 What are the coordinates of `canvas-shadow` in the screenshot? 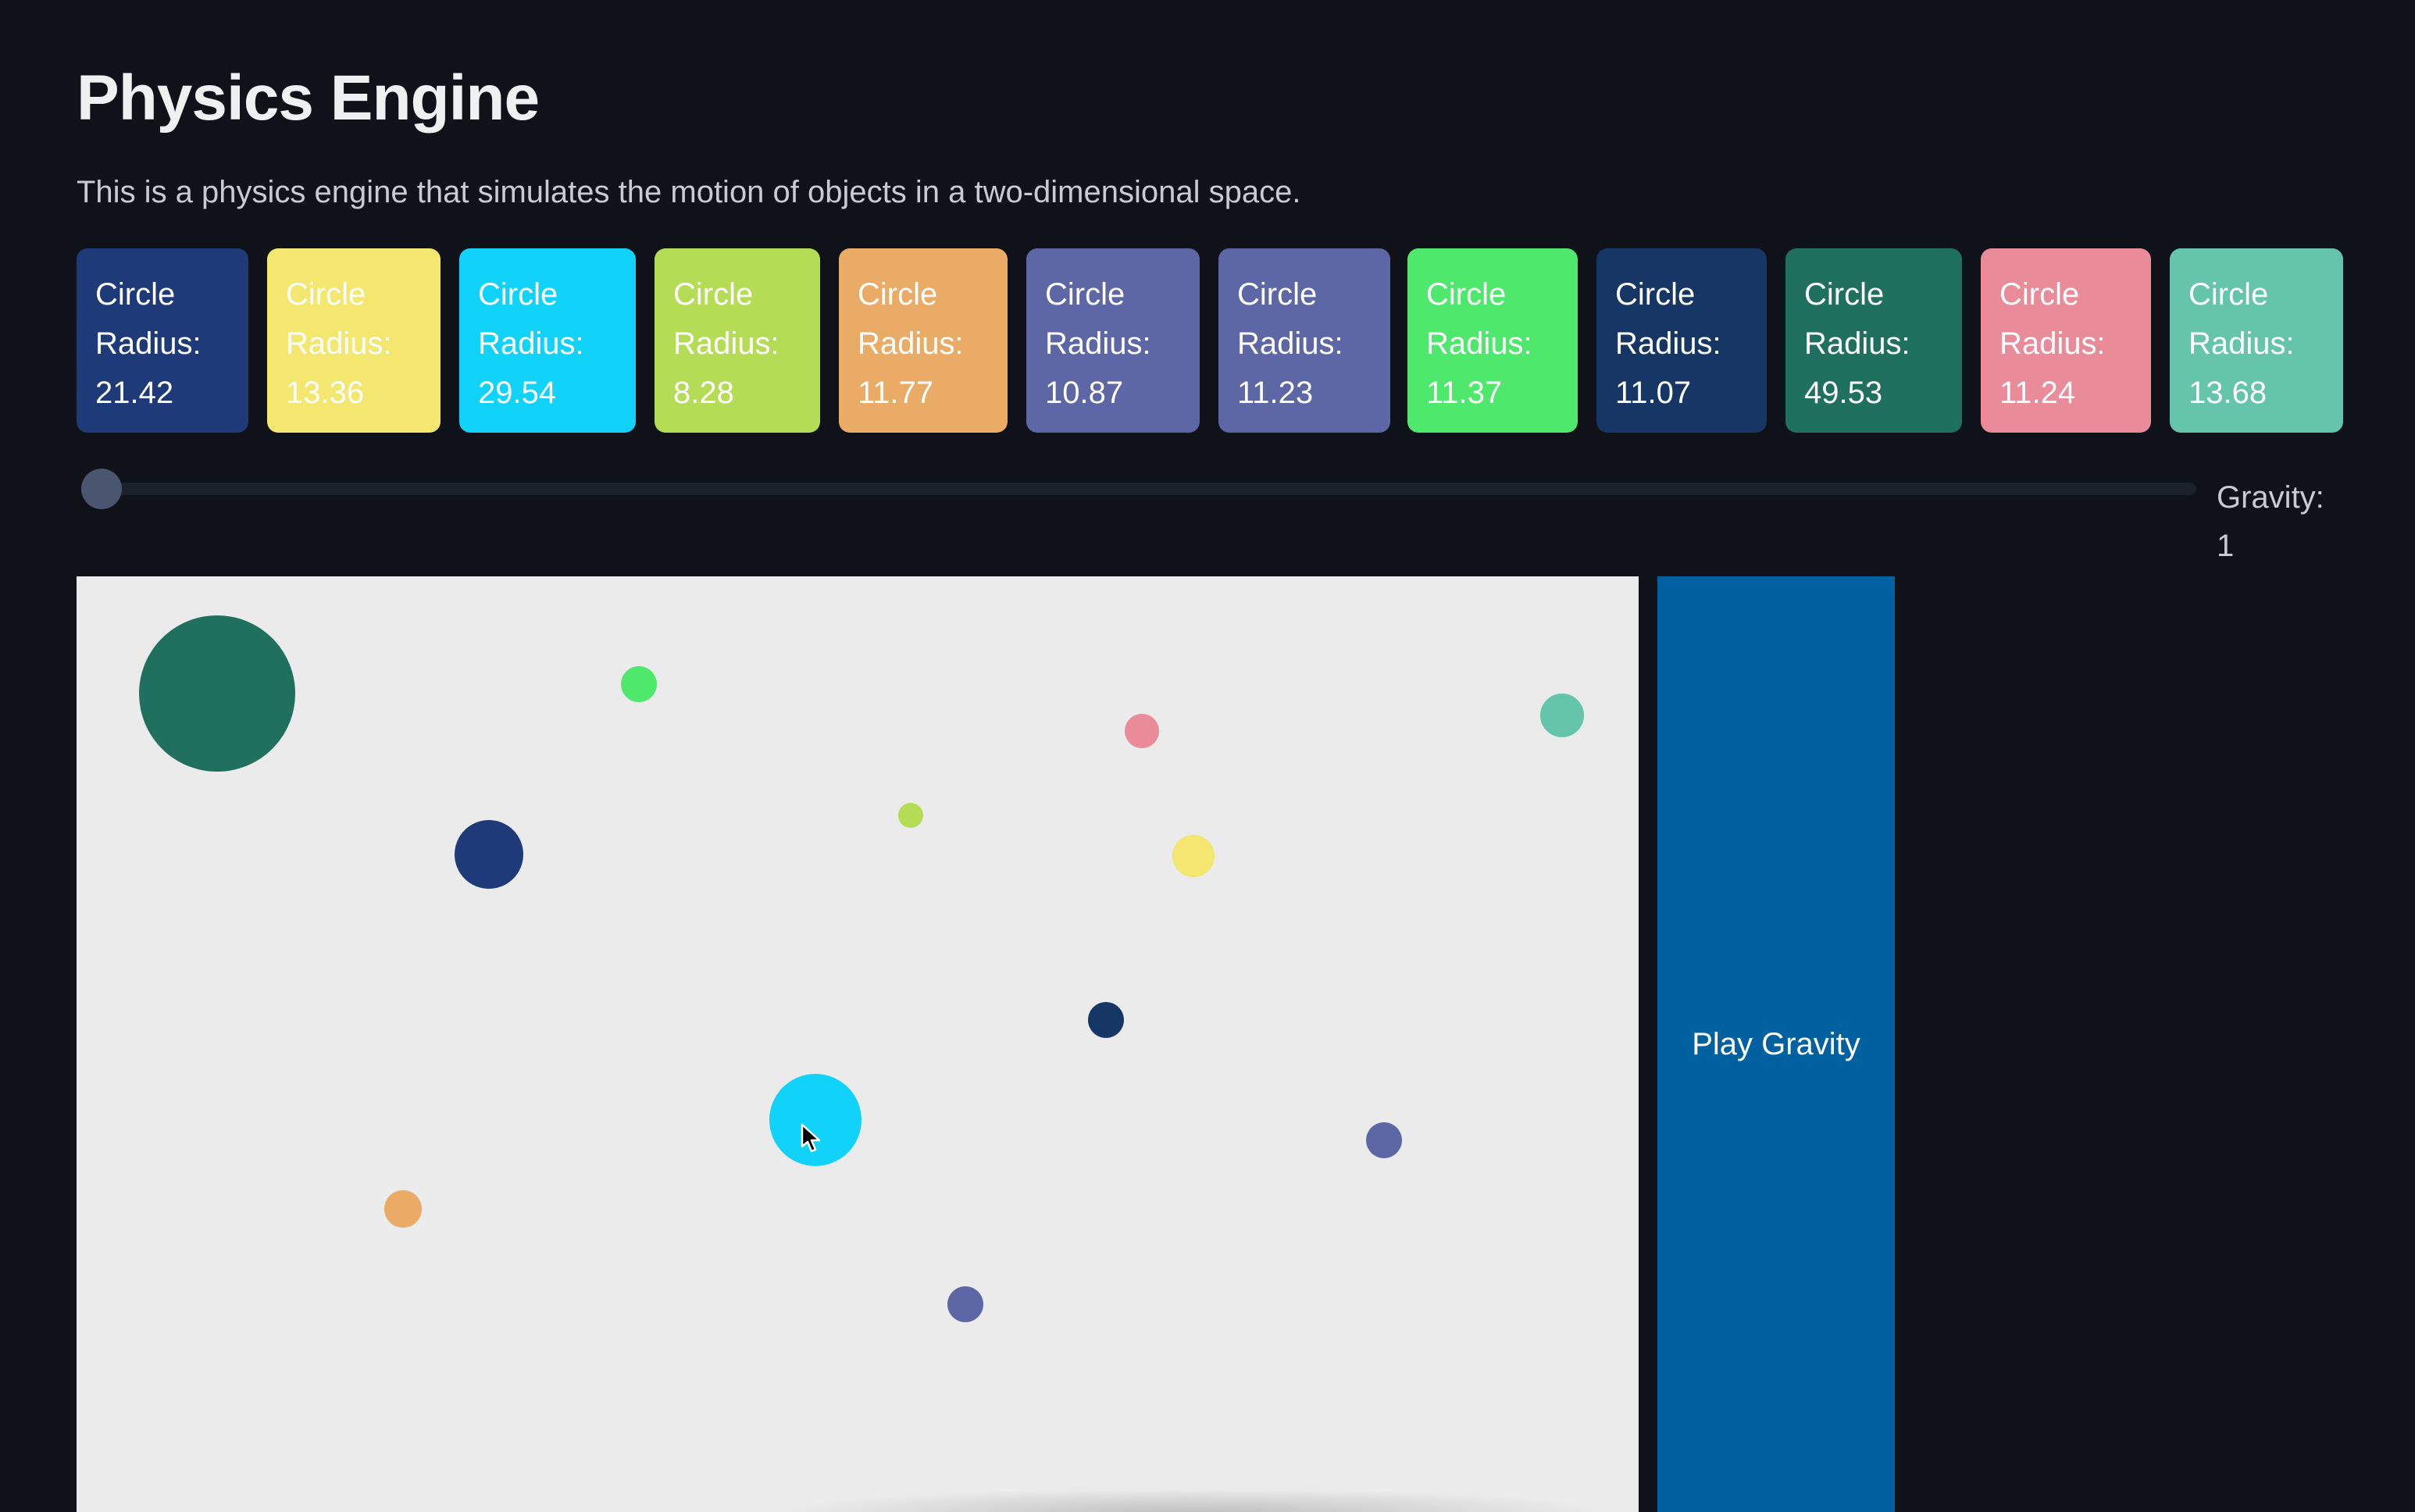 It's located at (1193, 1500).